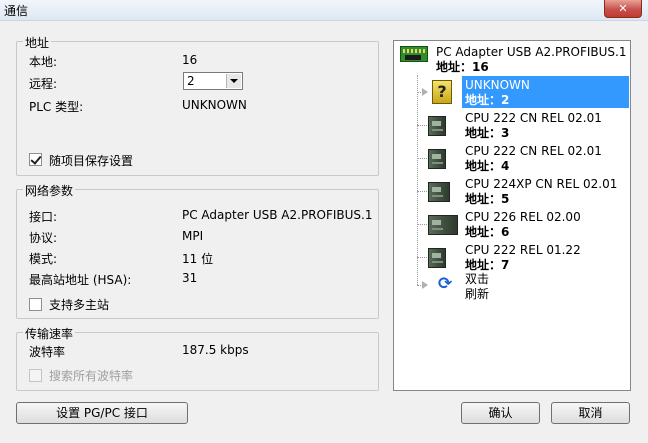 The image size is (648, 443). Describe the element at coordinates (487, 100) in the screenshot. I see `node-address: 地址：2` at that location.